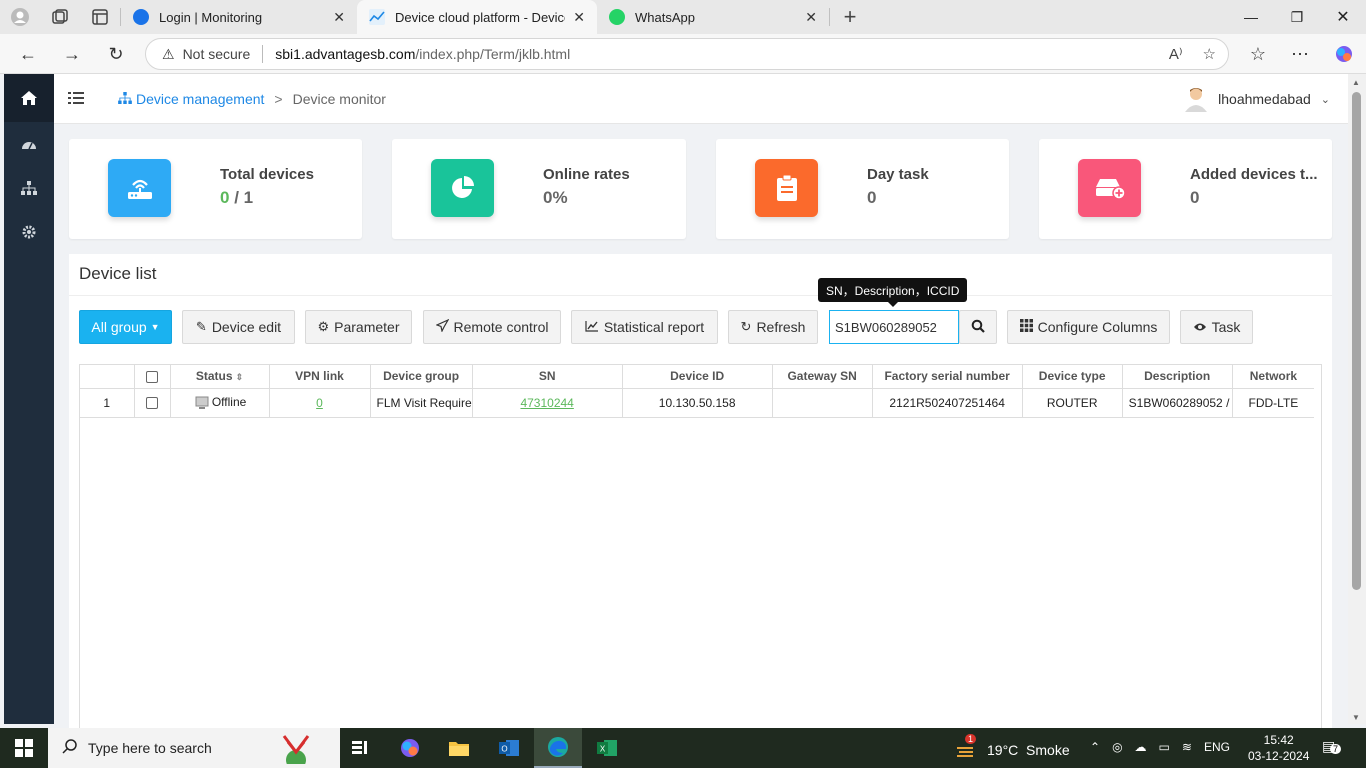 Image resolution: width=1366 pixels, height=768 pixels. Describe the element at coordinates (152, 403) in the screenshot. I see `row-checkbox` at that location.